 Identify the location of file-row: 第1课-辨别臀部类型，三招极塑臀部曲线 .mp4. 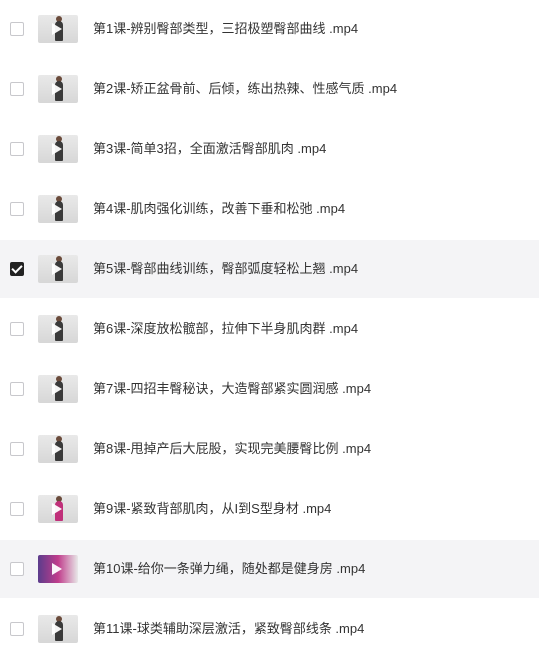
(269, 29).